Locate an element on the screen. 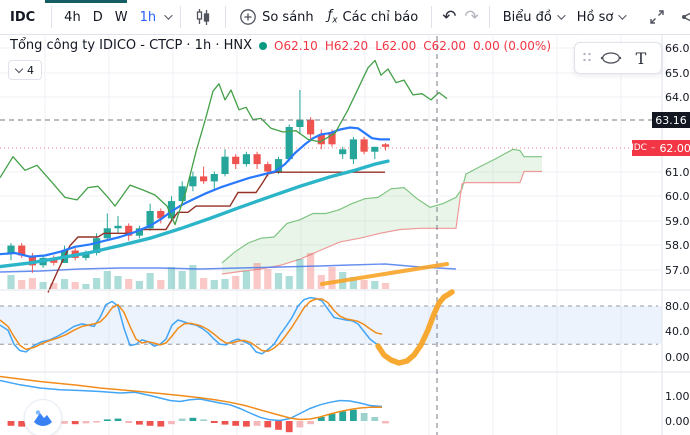  floating-draw-toolbar: T is located at coordinates (618, 58).